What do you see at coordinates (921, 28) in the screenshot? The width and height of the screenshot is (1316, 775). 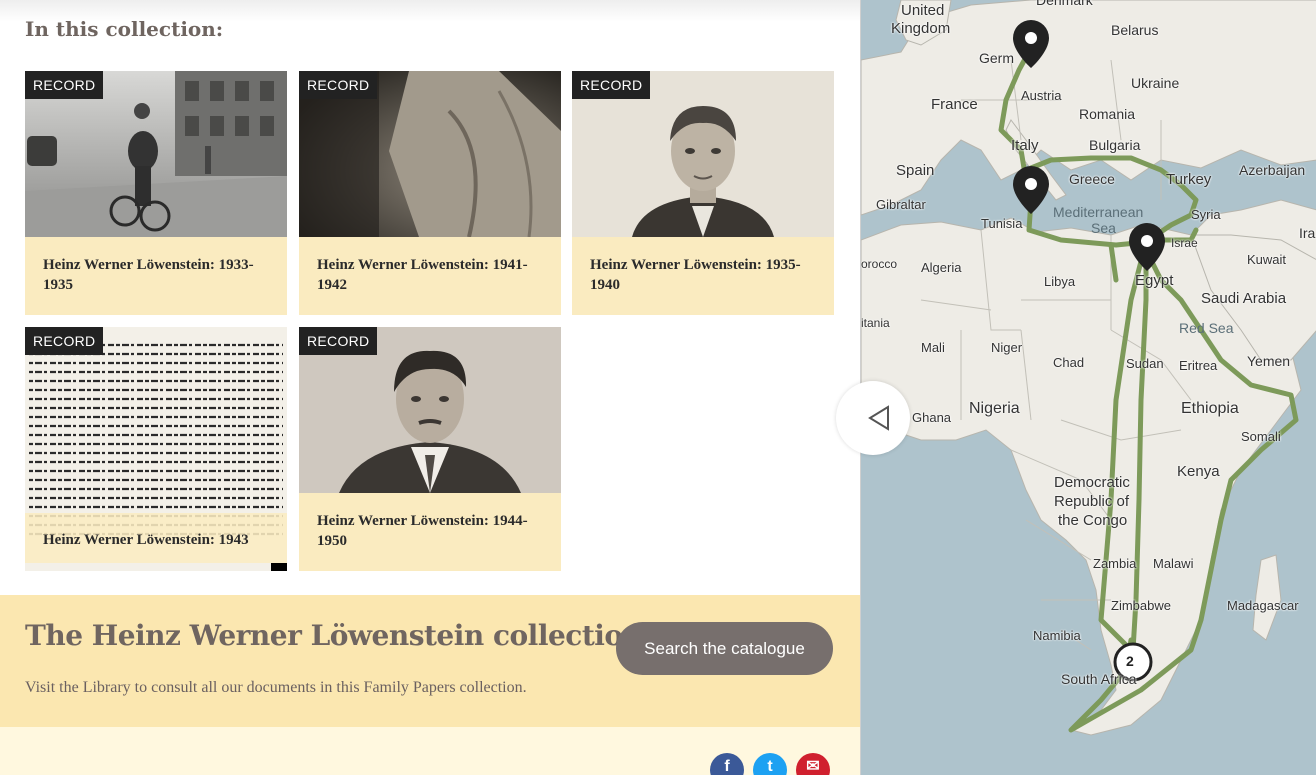 I see `map-label: Kingdom` at bounding box center [921, 28].